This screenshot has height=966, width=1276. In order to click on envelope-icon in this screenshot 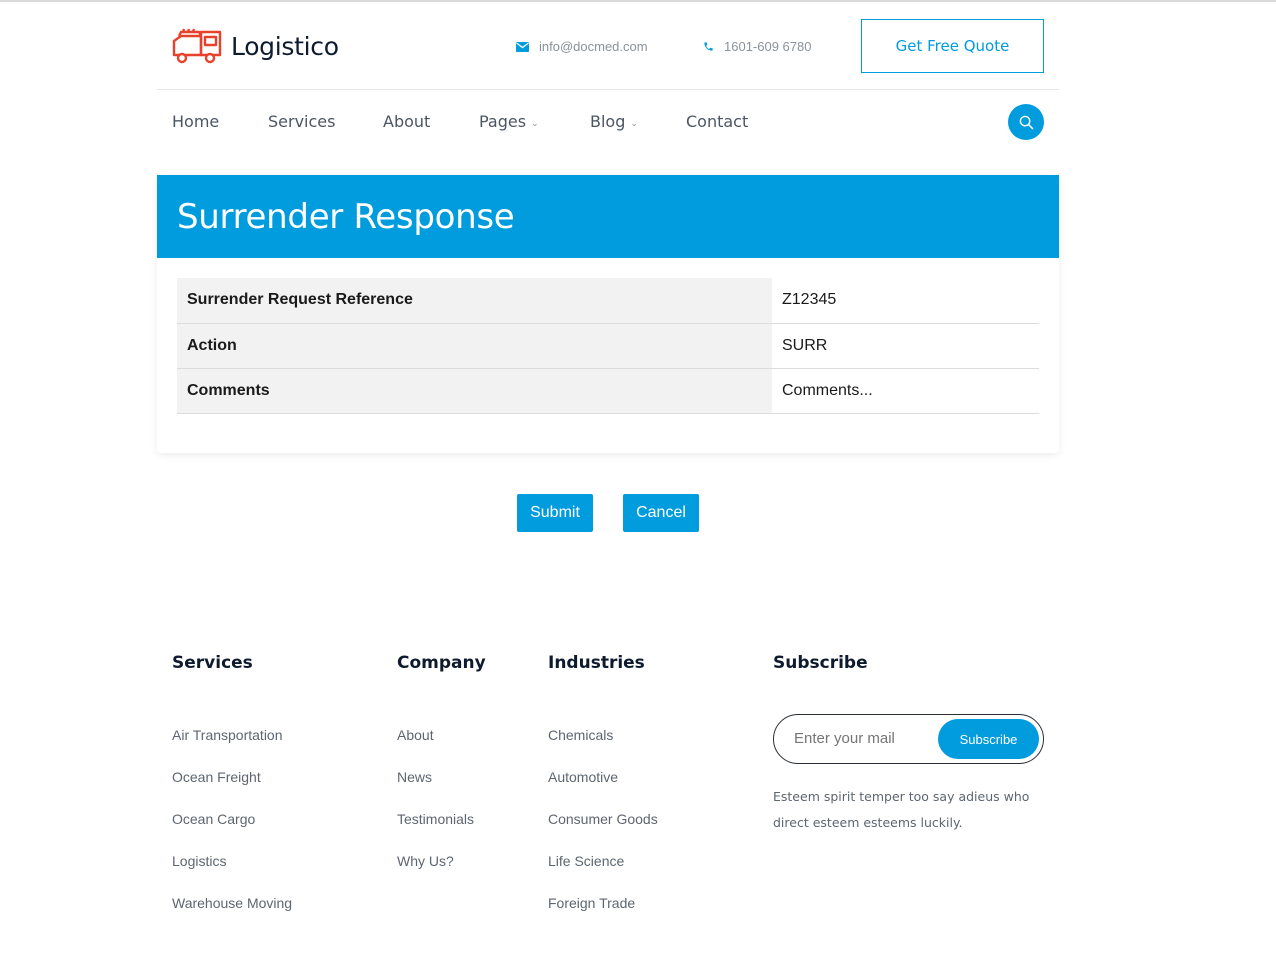, I will do `click(522, 46)`.